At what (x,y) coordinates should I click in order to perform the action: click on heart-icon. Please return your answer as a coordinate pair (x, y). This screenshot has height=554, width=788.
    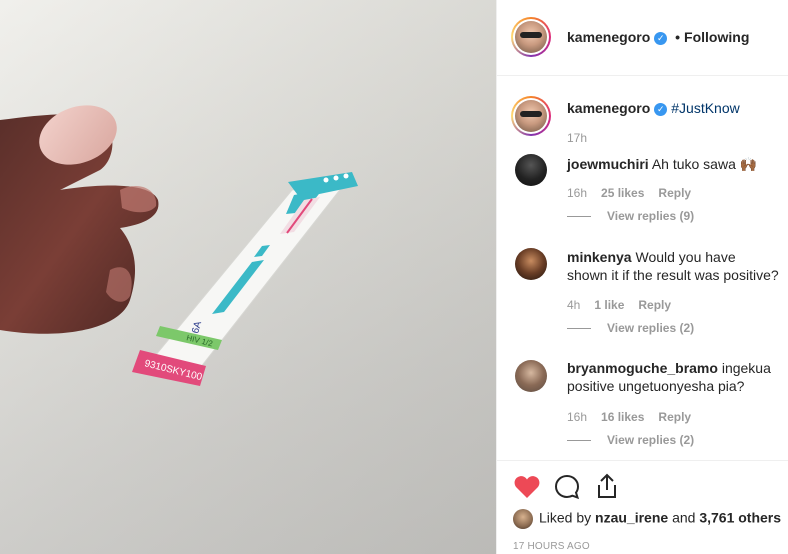
    Looking at the image, I should click on (527, 487).